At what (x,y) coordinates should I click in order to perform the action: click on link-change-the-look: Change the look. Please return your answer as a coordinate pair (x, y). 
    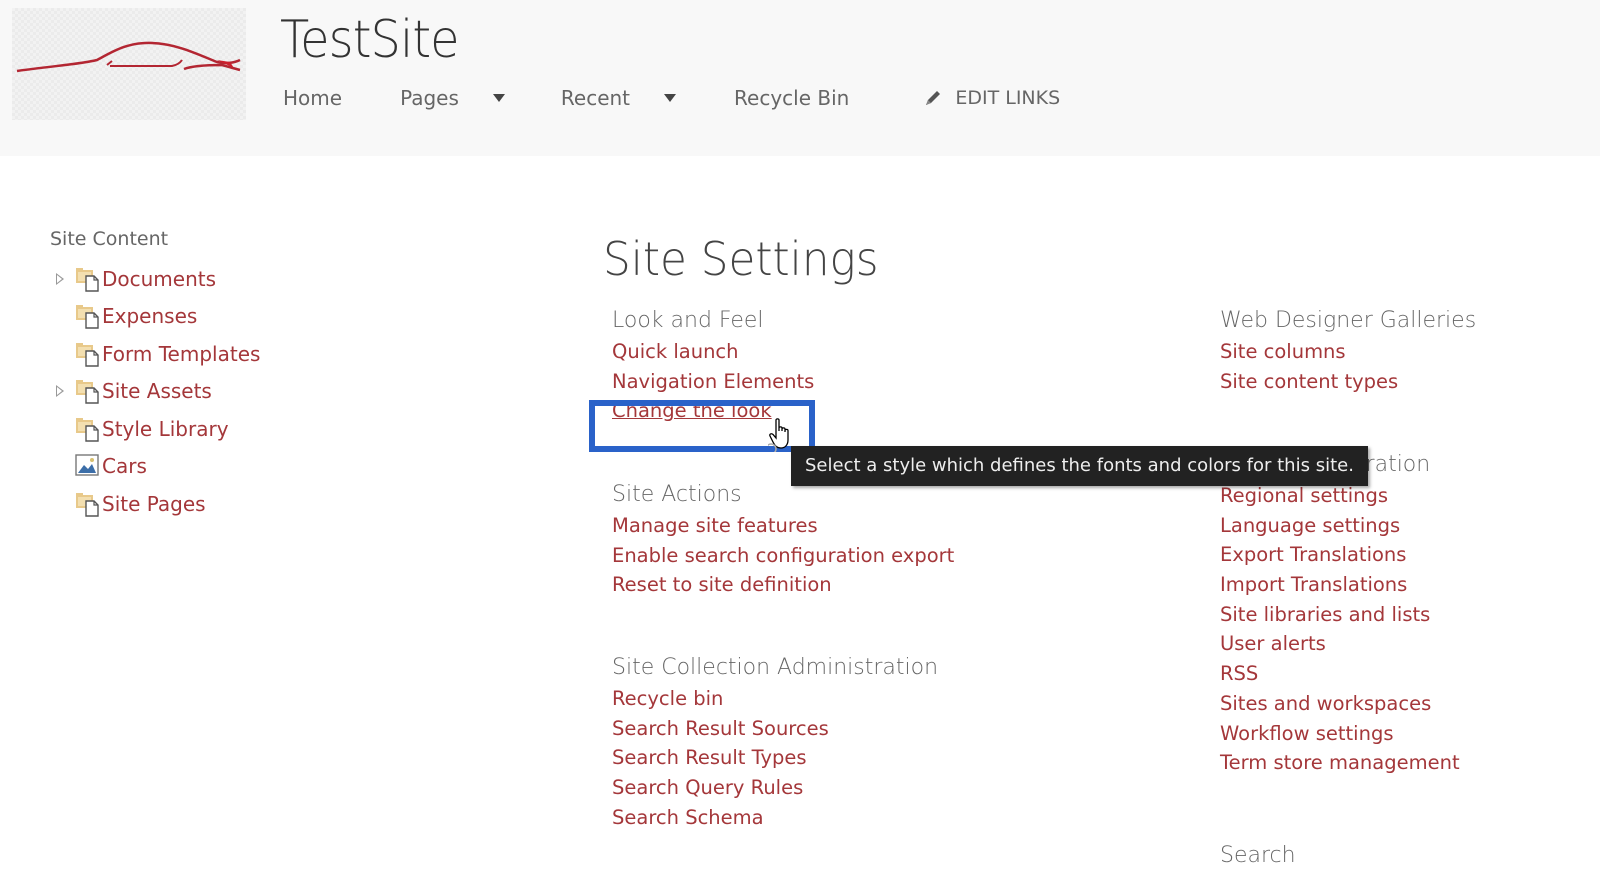
    Looking at the image, I should click on (713, 411).